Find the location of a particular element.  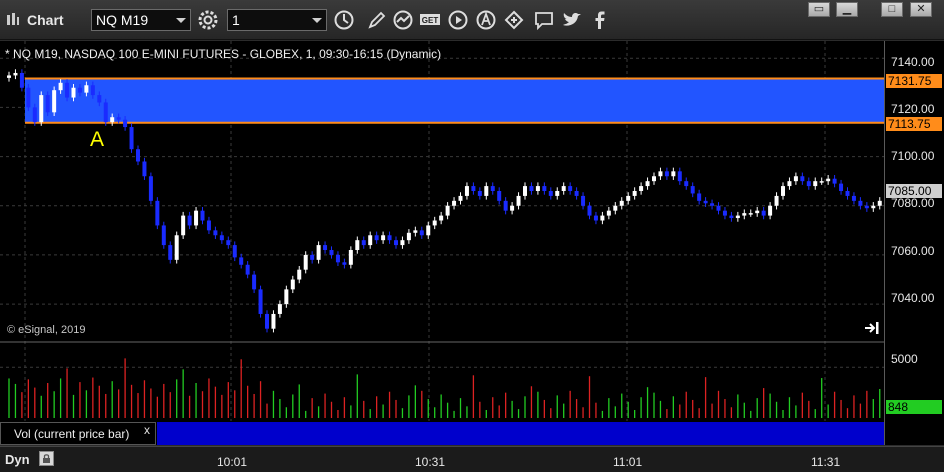

minimize-button: ▁ is located at coordinates (847, 9).